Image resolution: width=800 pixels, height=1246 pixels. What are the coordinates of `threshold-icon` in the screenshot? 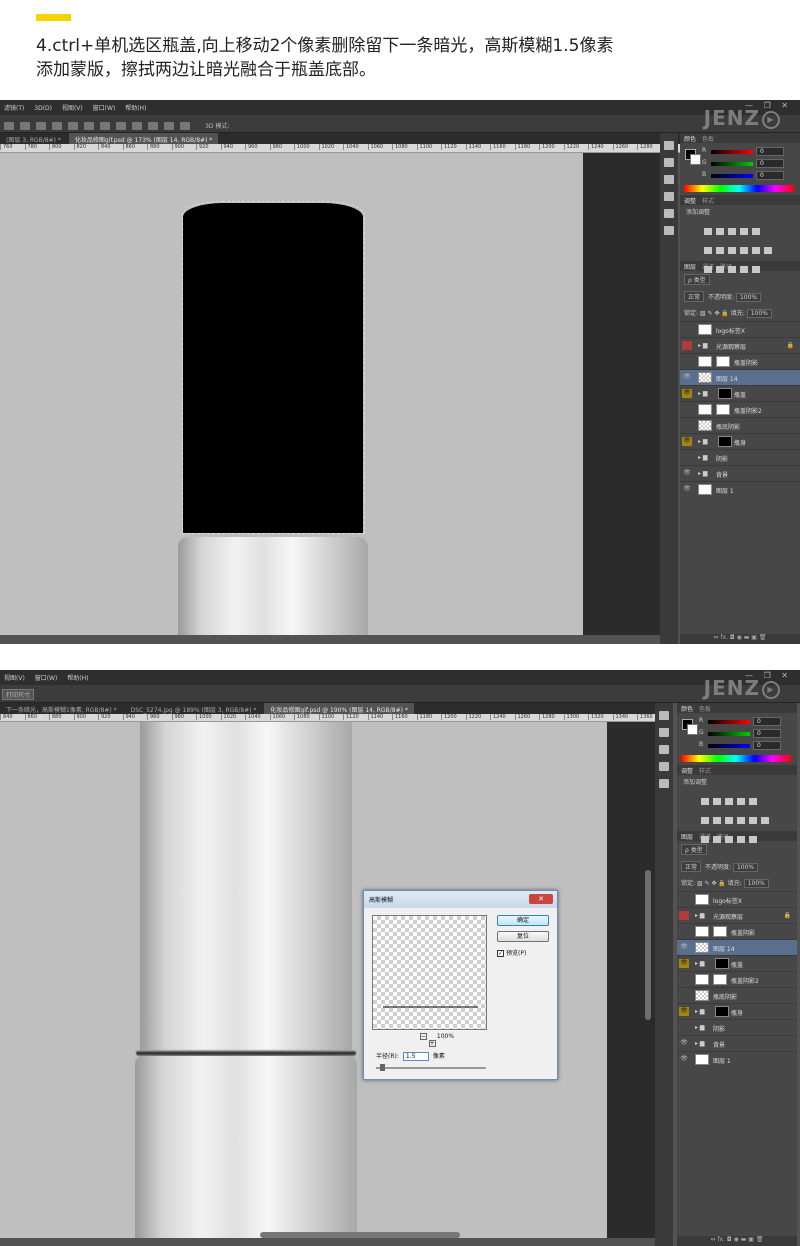 It's located at (729, 839).